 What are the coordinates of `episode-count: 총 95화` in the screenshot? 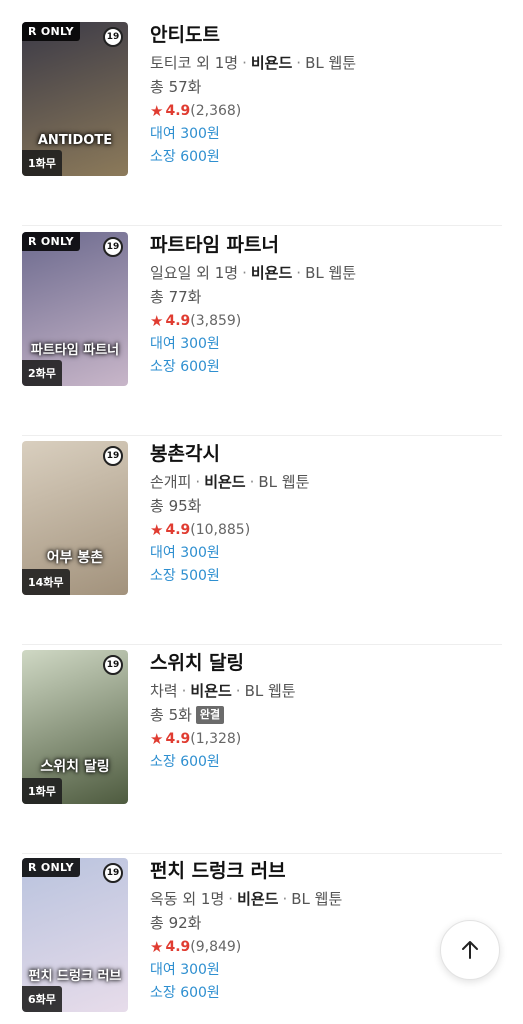 It's located at (176, 506).